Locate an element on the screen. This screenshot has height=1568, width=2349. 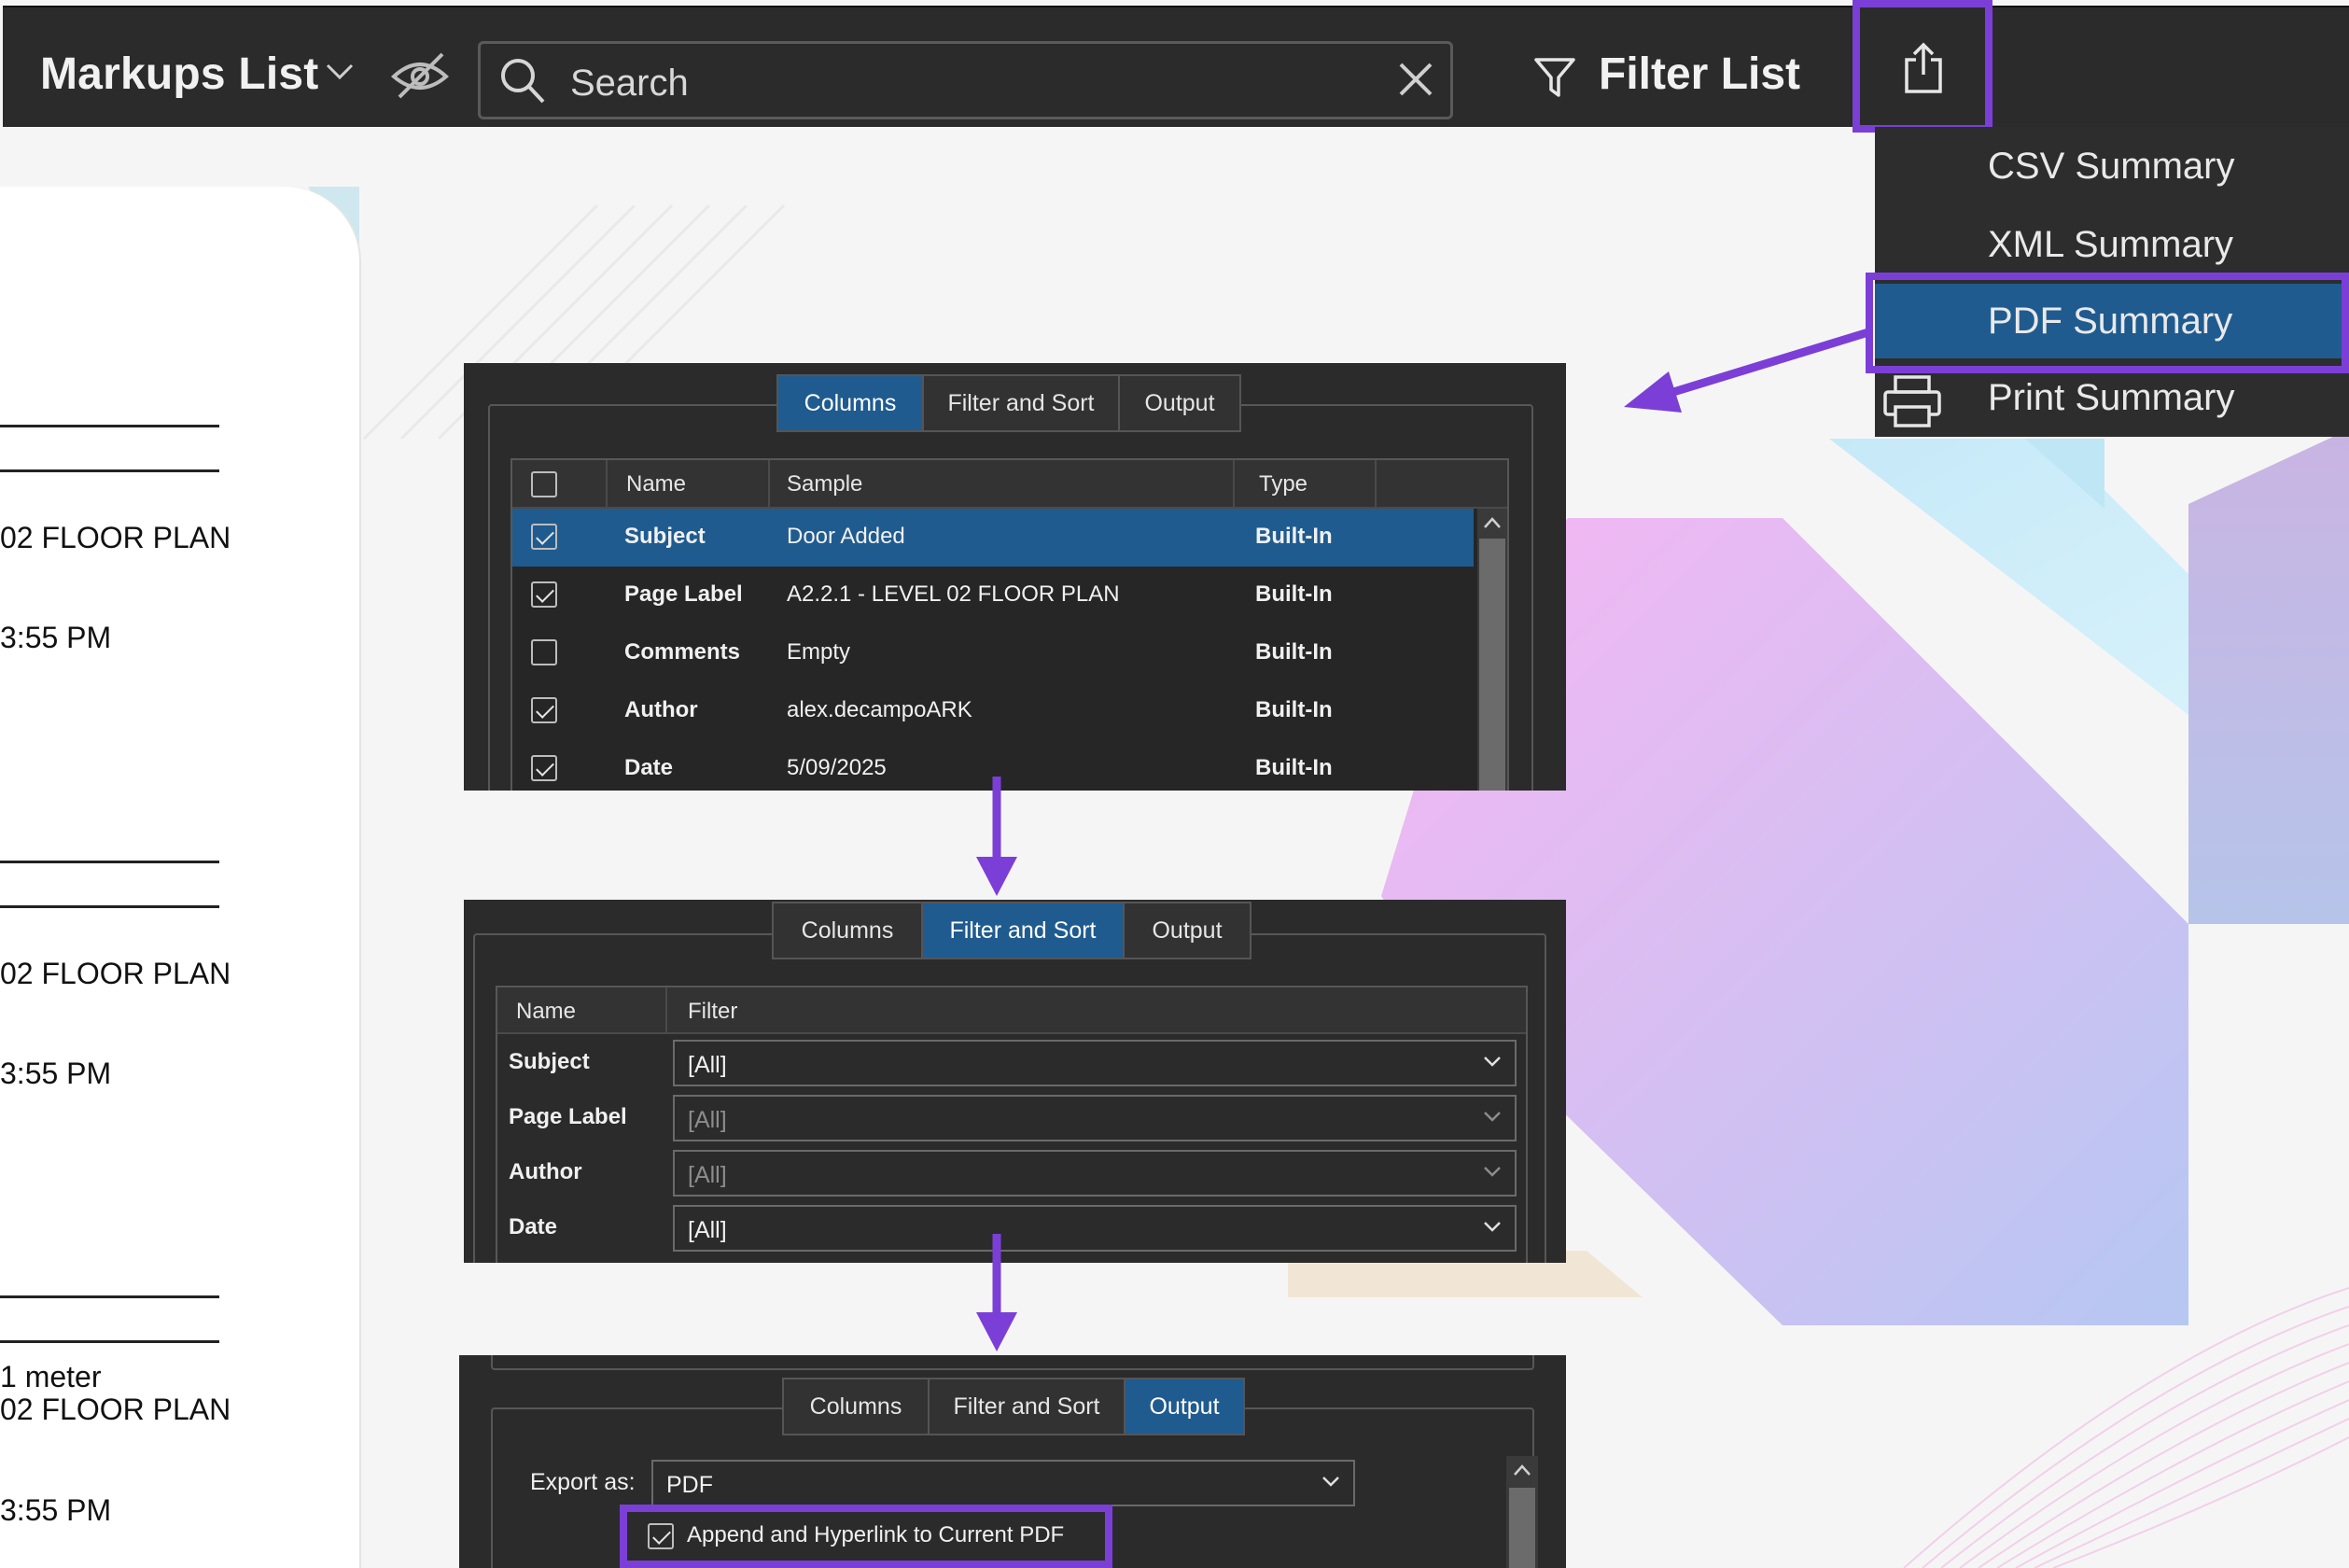
share-icon is located at coordinates (1923, 67).